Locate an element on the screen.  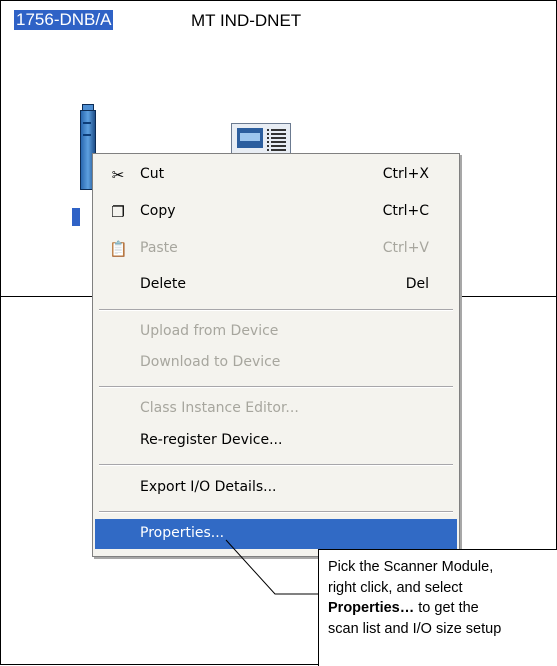
callout-leader-line is located at coordinates (271, 567).